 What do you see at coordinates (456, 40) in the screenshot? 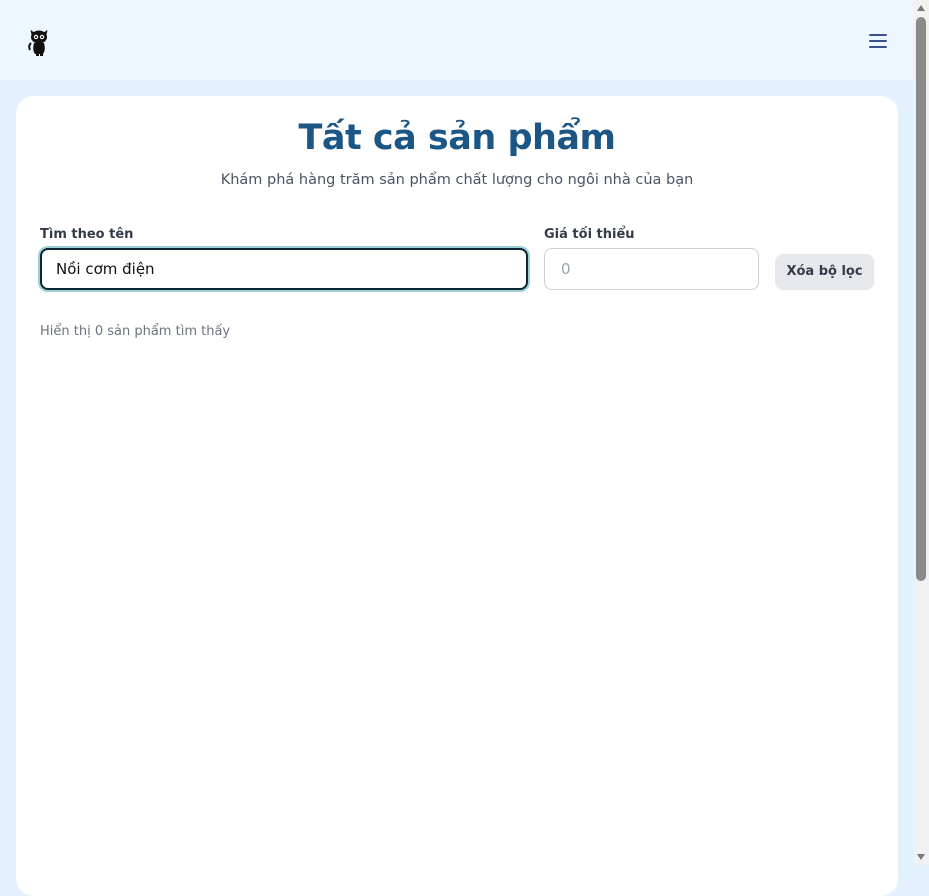
I see `top-header` at bounding box center [456, 40].